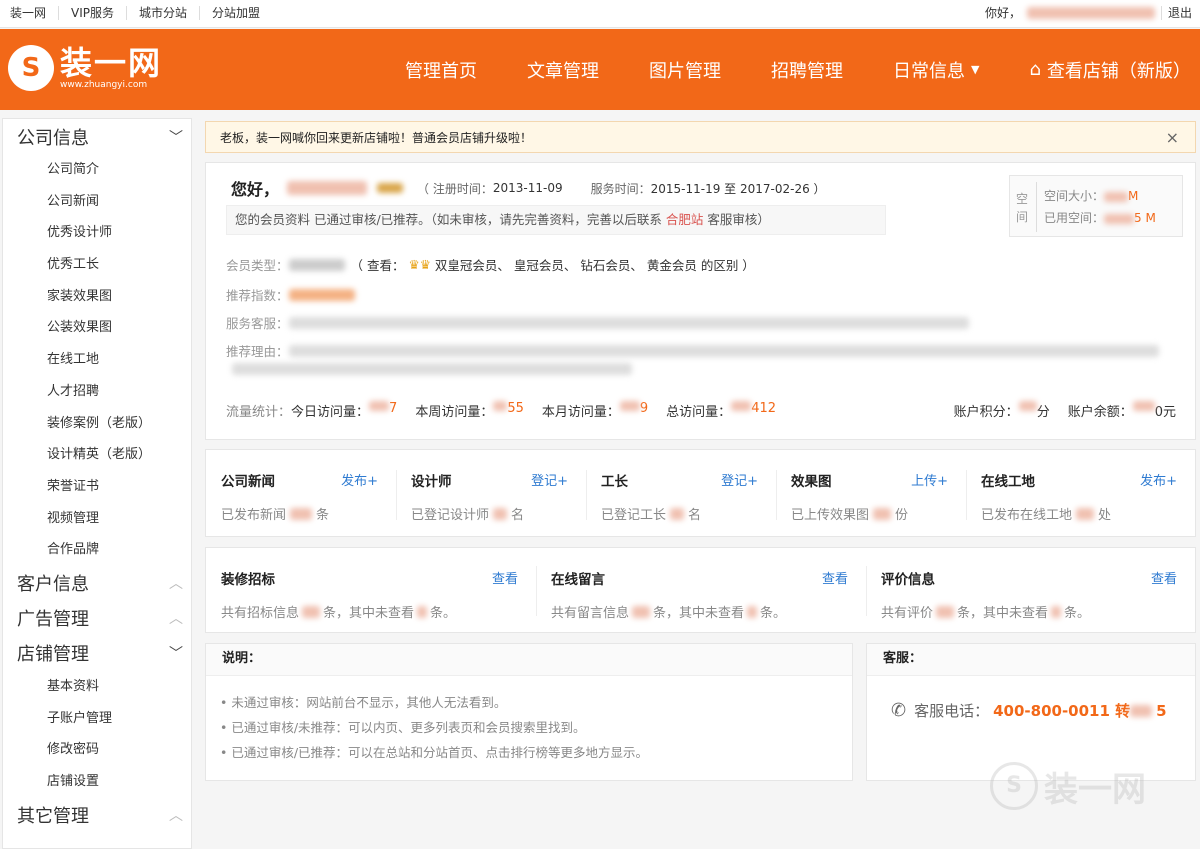  Describe the element at coordinates (236, 13) in the screenshot. I see `top-link-franchise: 分站加盟` at that location.